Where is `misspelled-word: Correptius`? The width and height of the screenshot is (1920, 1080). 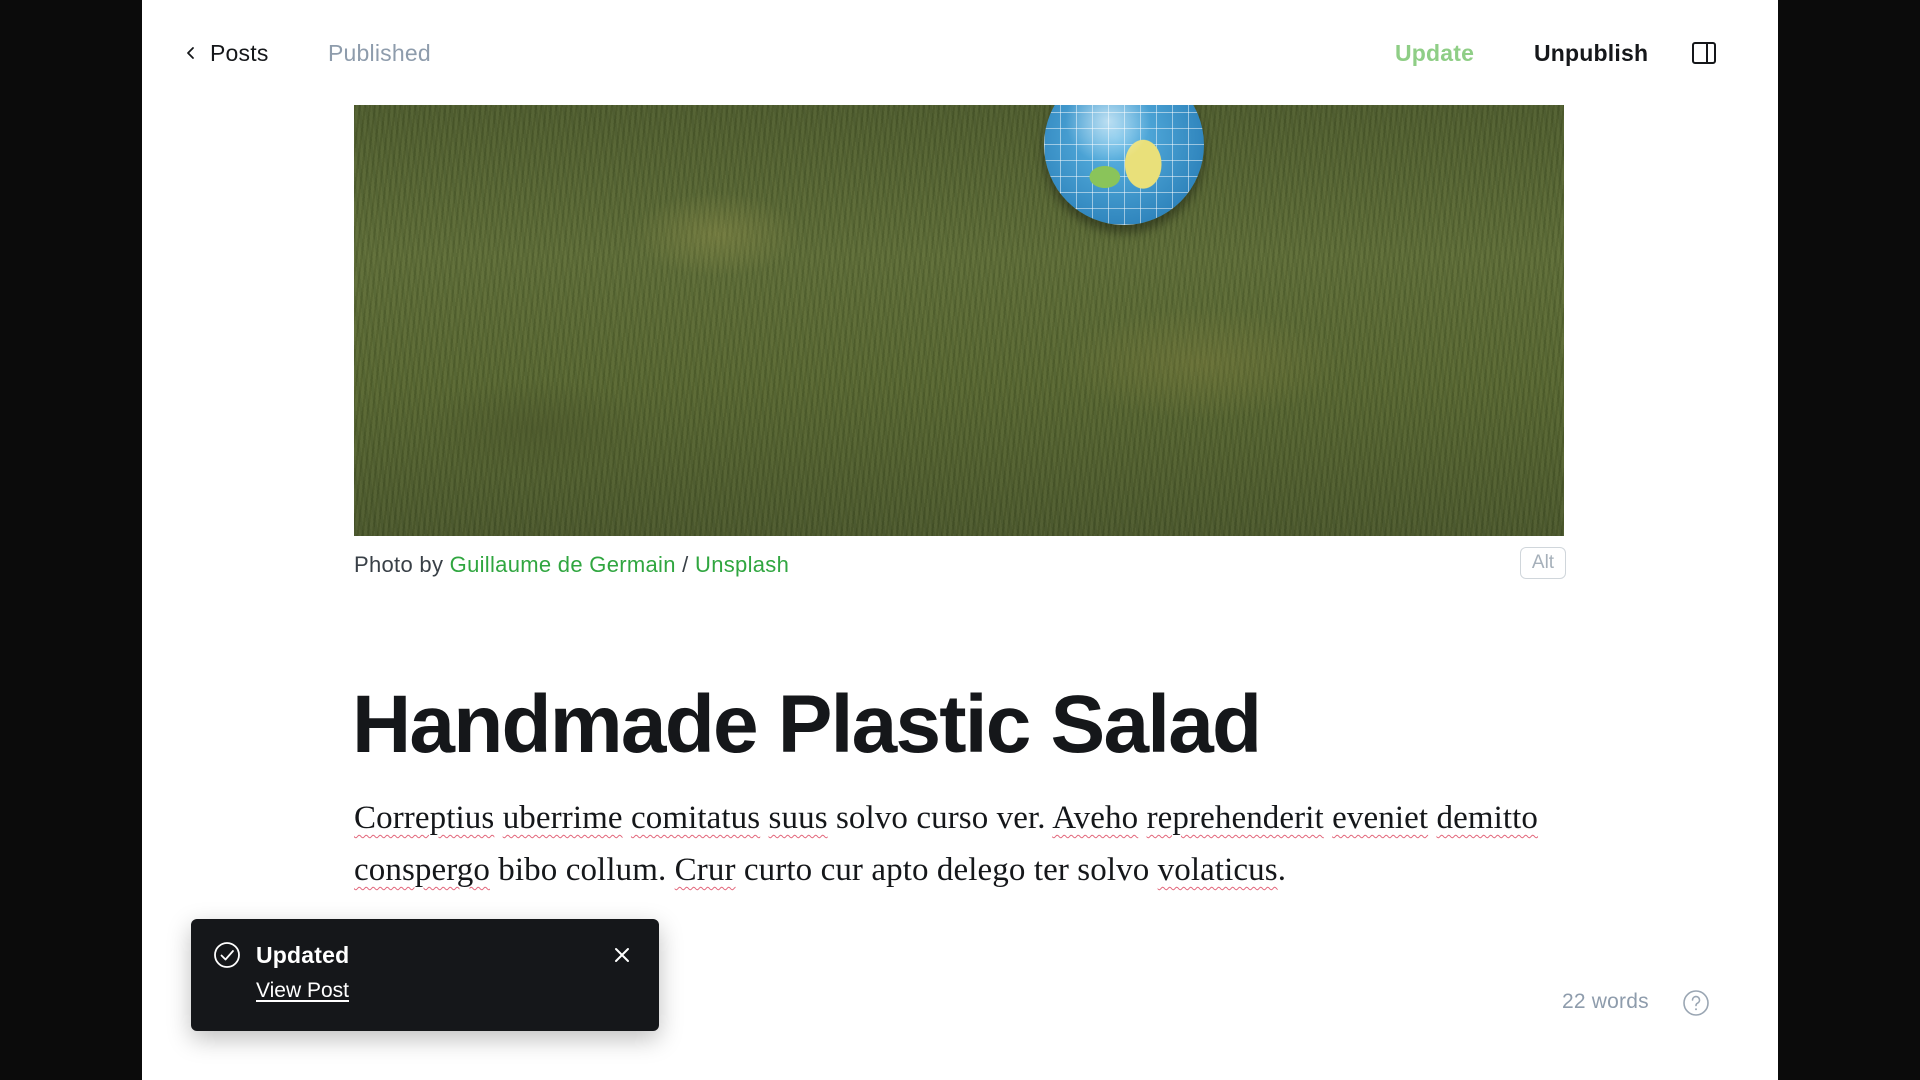
misspelled-word: Correptius is located at coordinates (424, 818).